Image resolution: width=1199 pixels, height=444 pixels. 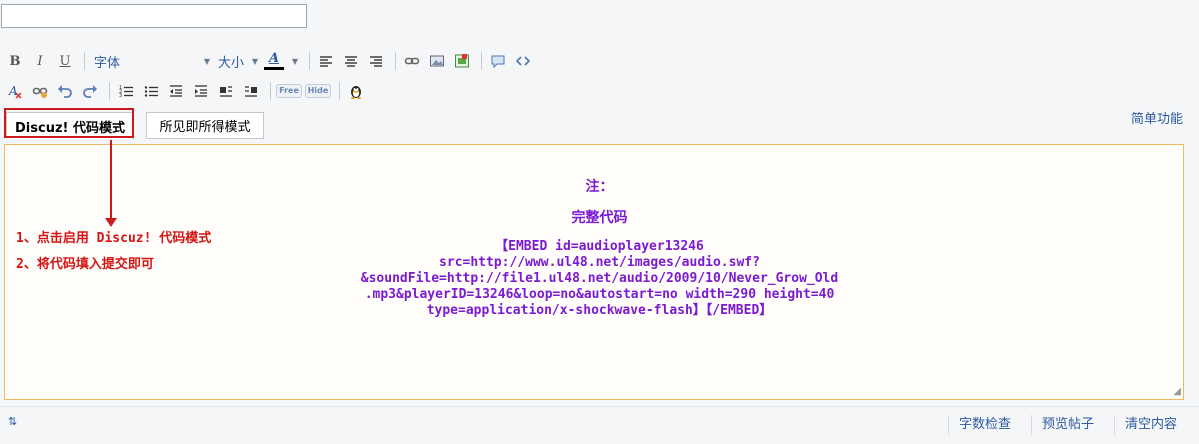 What do you see at coordinates (111, 222) in the screenshot?
I see `annotation-arrow-head` at bounding box center [111, 222].